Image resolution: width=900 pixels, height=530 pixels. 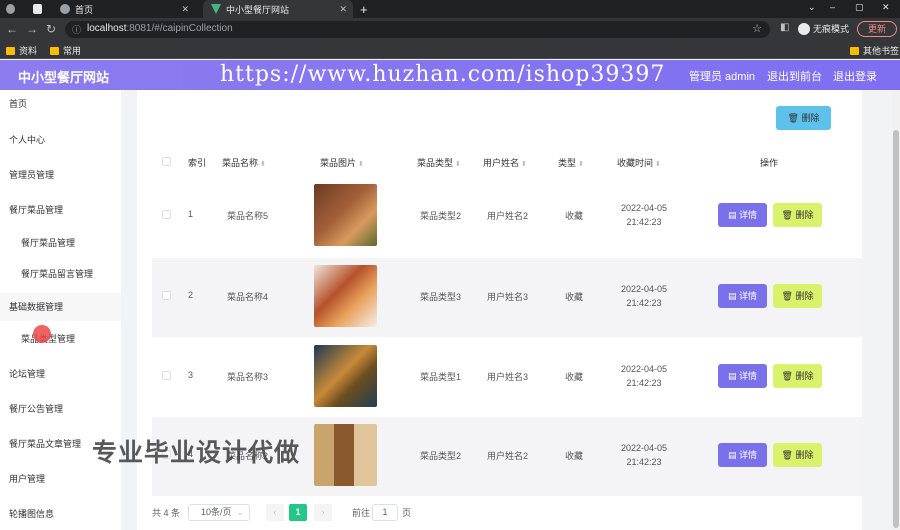 I want to click on document-icon: ▤, so click(x=732, y=455).